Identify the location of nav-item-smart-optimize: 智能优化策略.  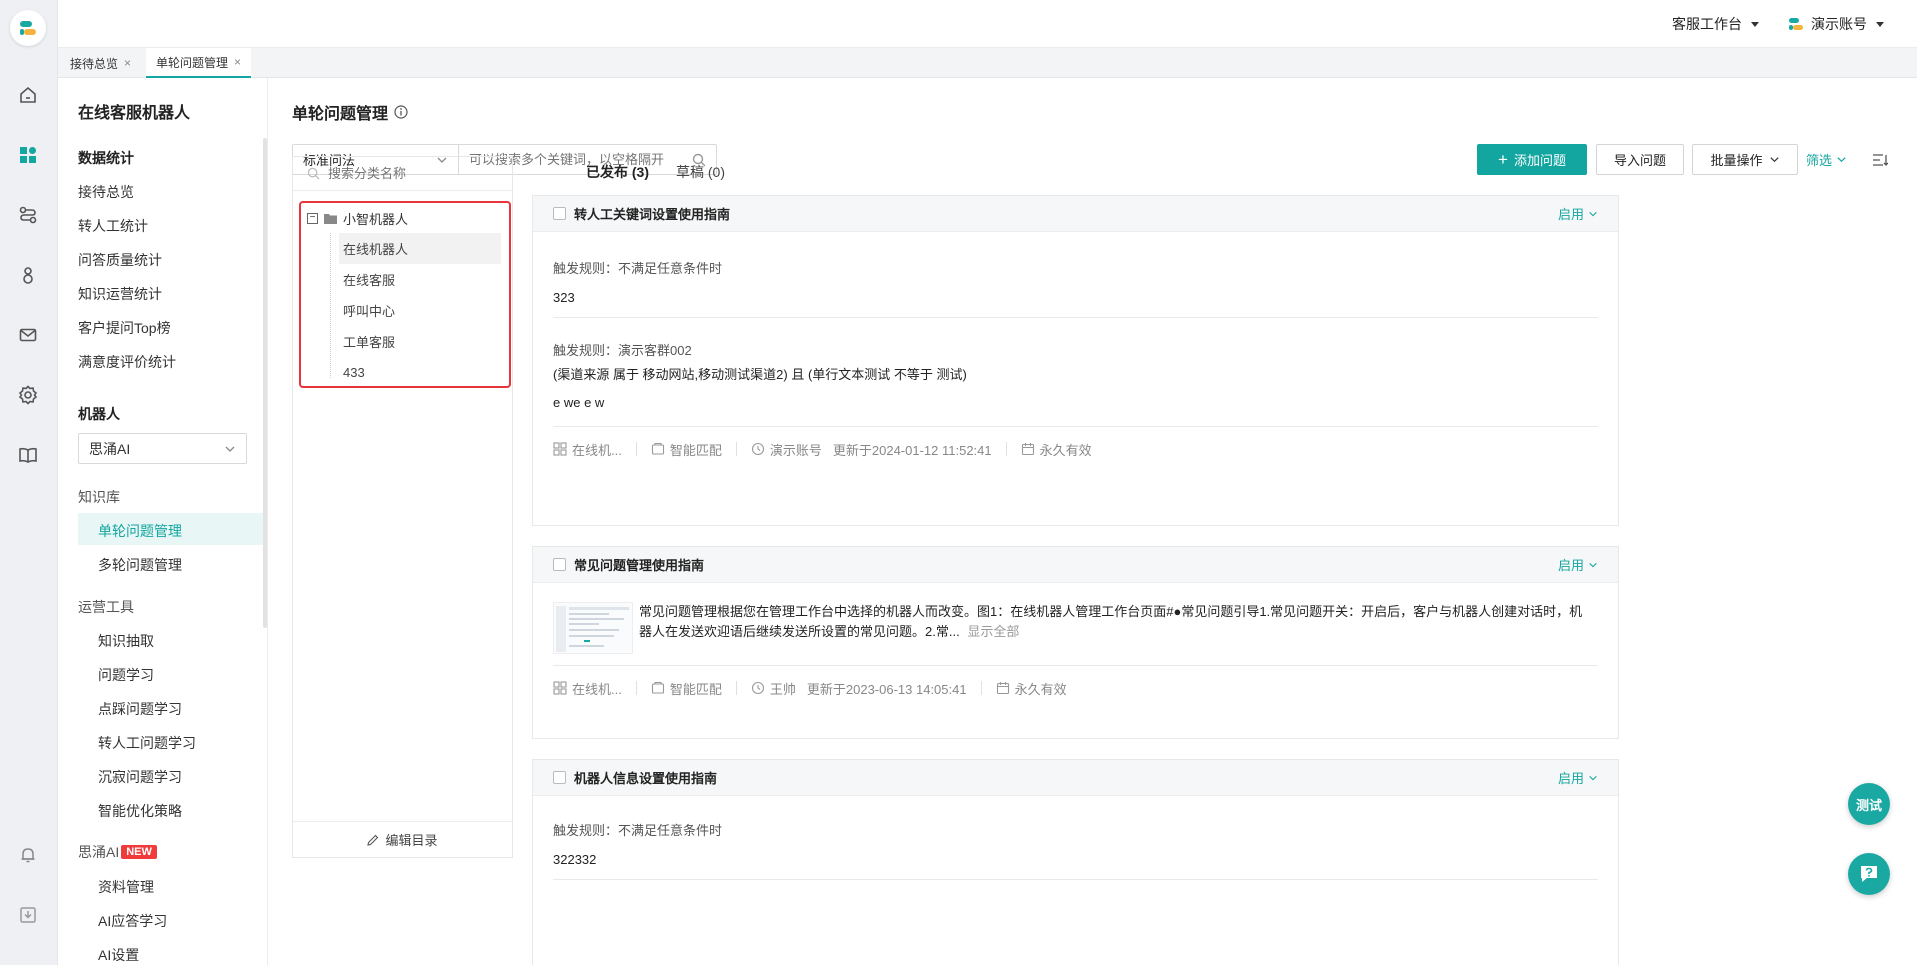
(140, 811).